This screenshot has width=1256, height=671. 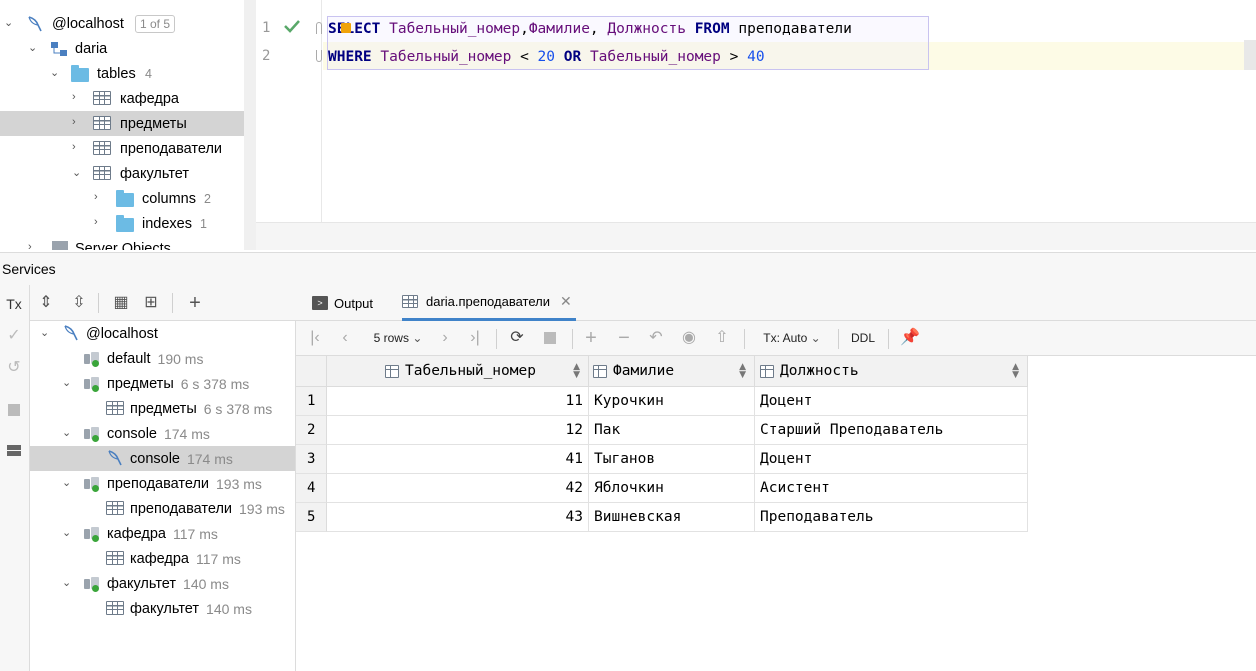 I want to click on next-page-icon: ›, so click(x=445, y=338).